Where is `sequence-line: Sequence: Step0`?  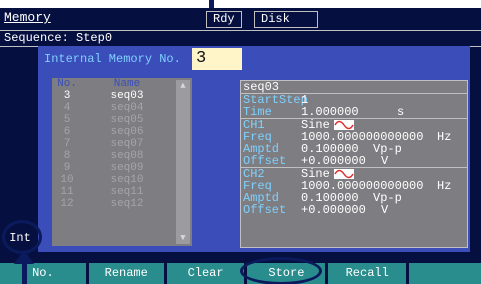 sequence-line: Sequence: Step0 is located at coordinates (240, 38).